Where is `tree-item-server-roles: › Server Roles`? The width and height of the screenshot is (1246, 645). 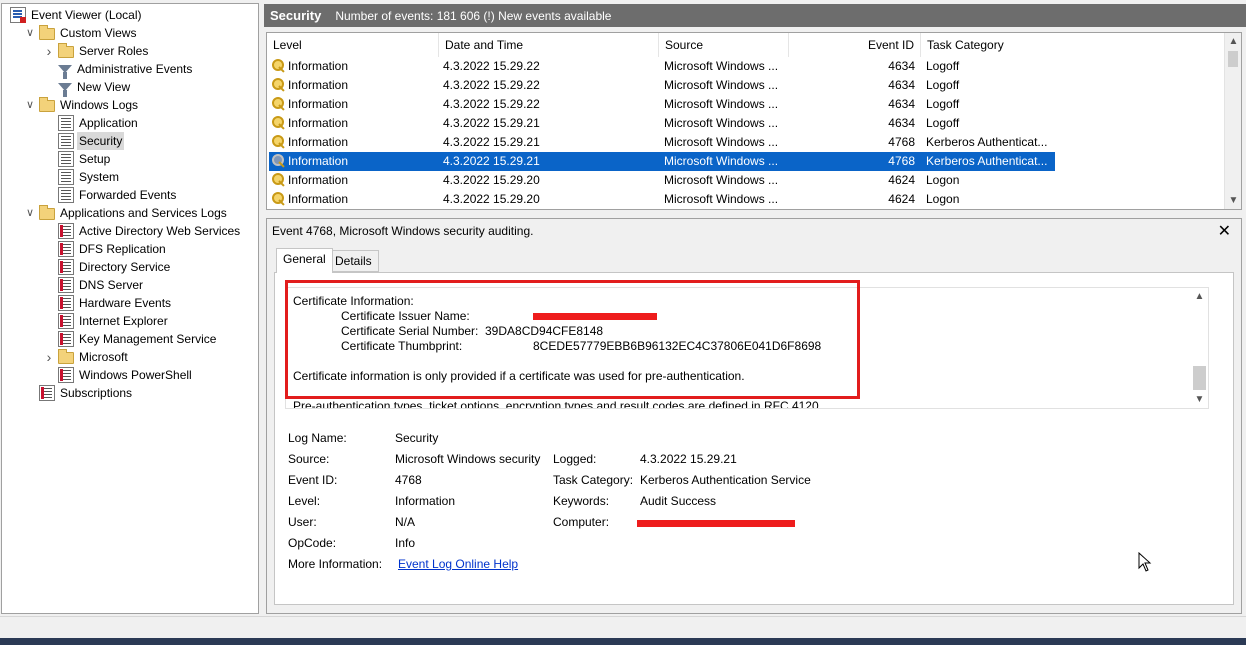
tree-item-server-roles: › Server Roles is located at coordinates (96, 51).